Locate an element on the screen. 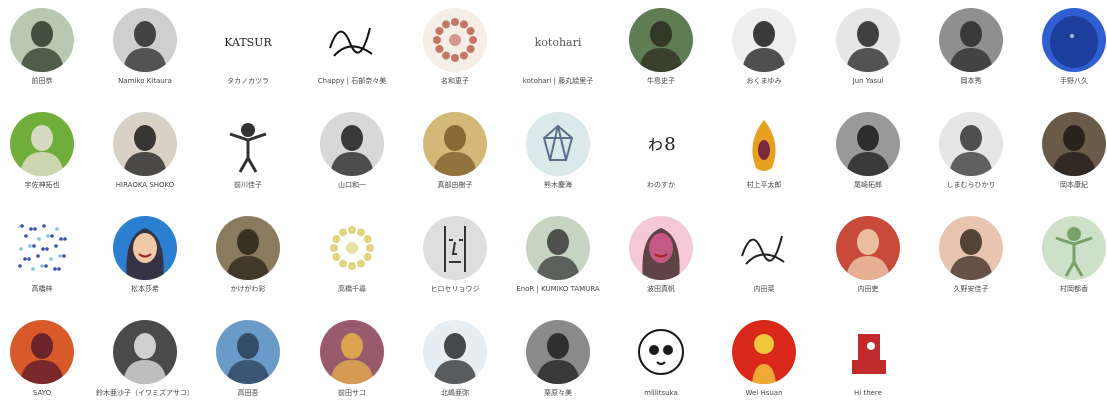  member-name: 村岡都香 is located at coordinates (1064, 289).